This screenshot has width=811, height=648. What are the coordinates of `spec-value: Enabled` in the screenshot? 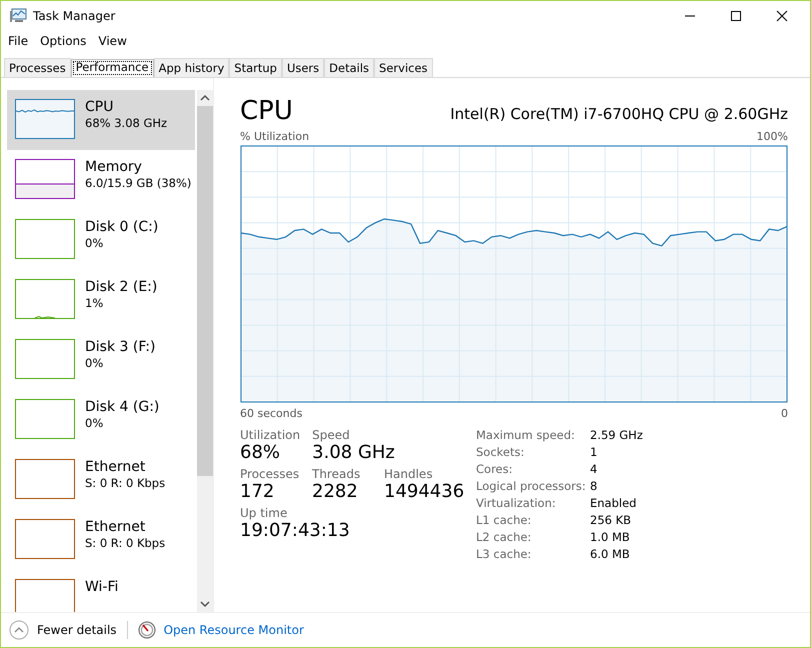 It's located at (614, 503).